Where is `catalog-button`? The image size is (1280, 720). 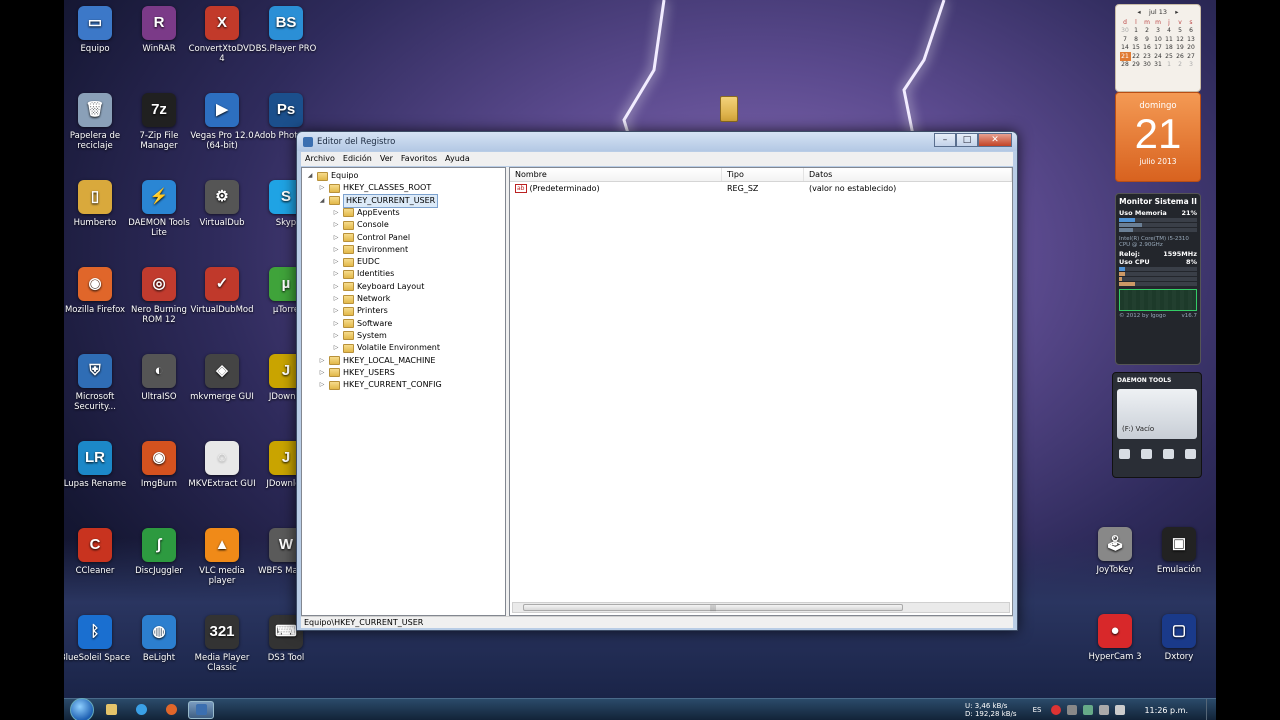 catalog-button is located at coordinates (1190, 454).